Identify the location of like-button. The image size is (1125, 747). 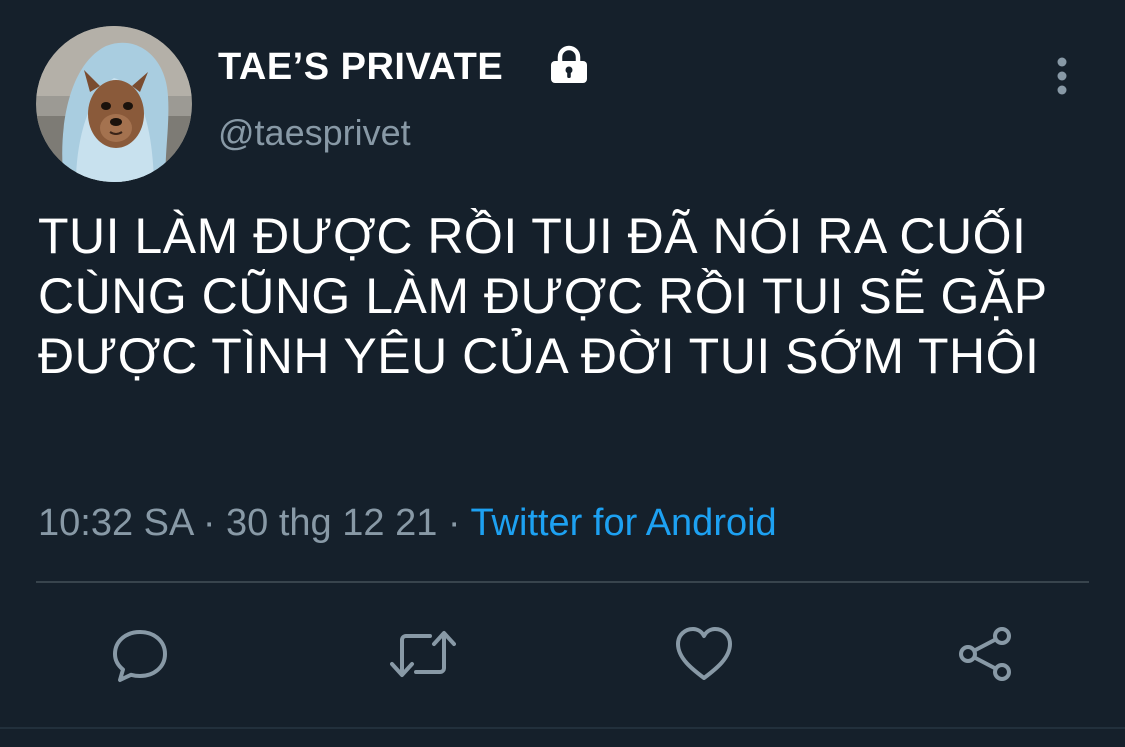
(704, 654).